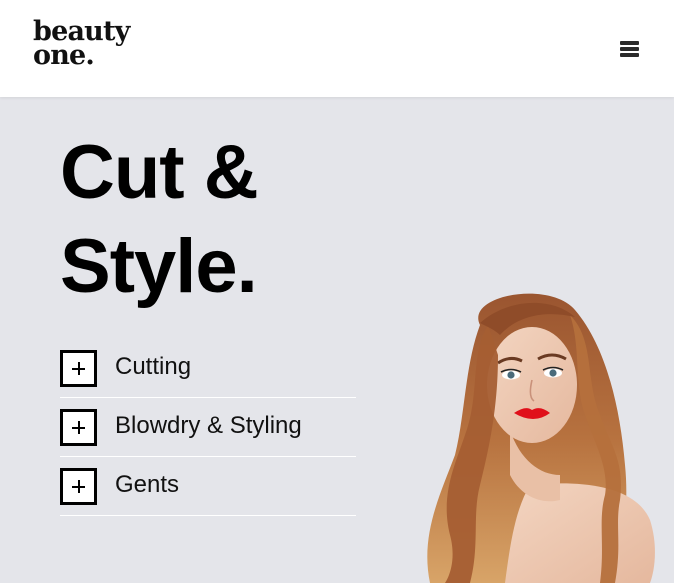  Describe the element at coordinates (64, 55) in the screenshot. I see `logo-line-2: one.` at that location.